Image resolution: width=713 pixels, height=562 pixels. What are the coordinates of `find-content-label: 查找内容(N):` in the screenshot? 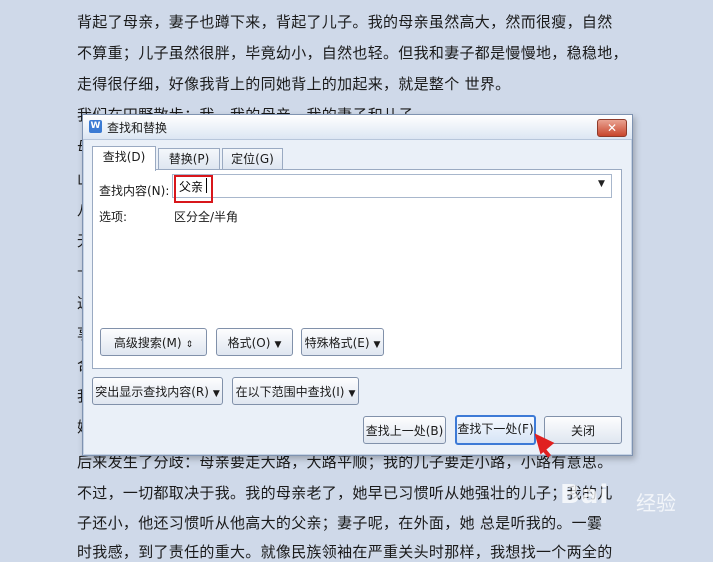 It's located at (134, 191).